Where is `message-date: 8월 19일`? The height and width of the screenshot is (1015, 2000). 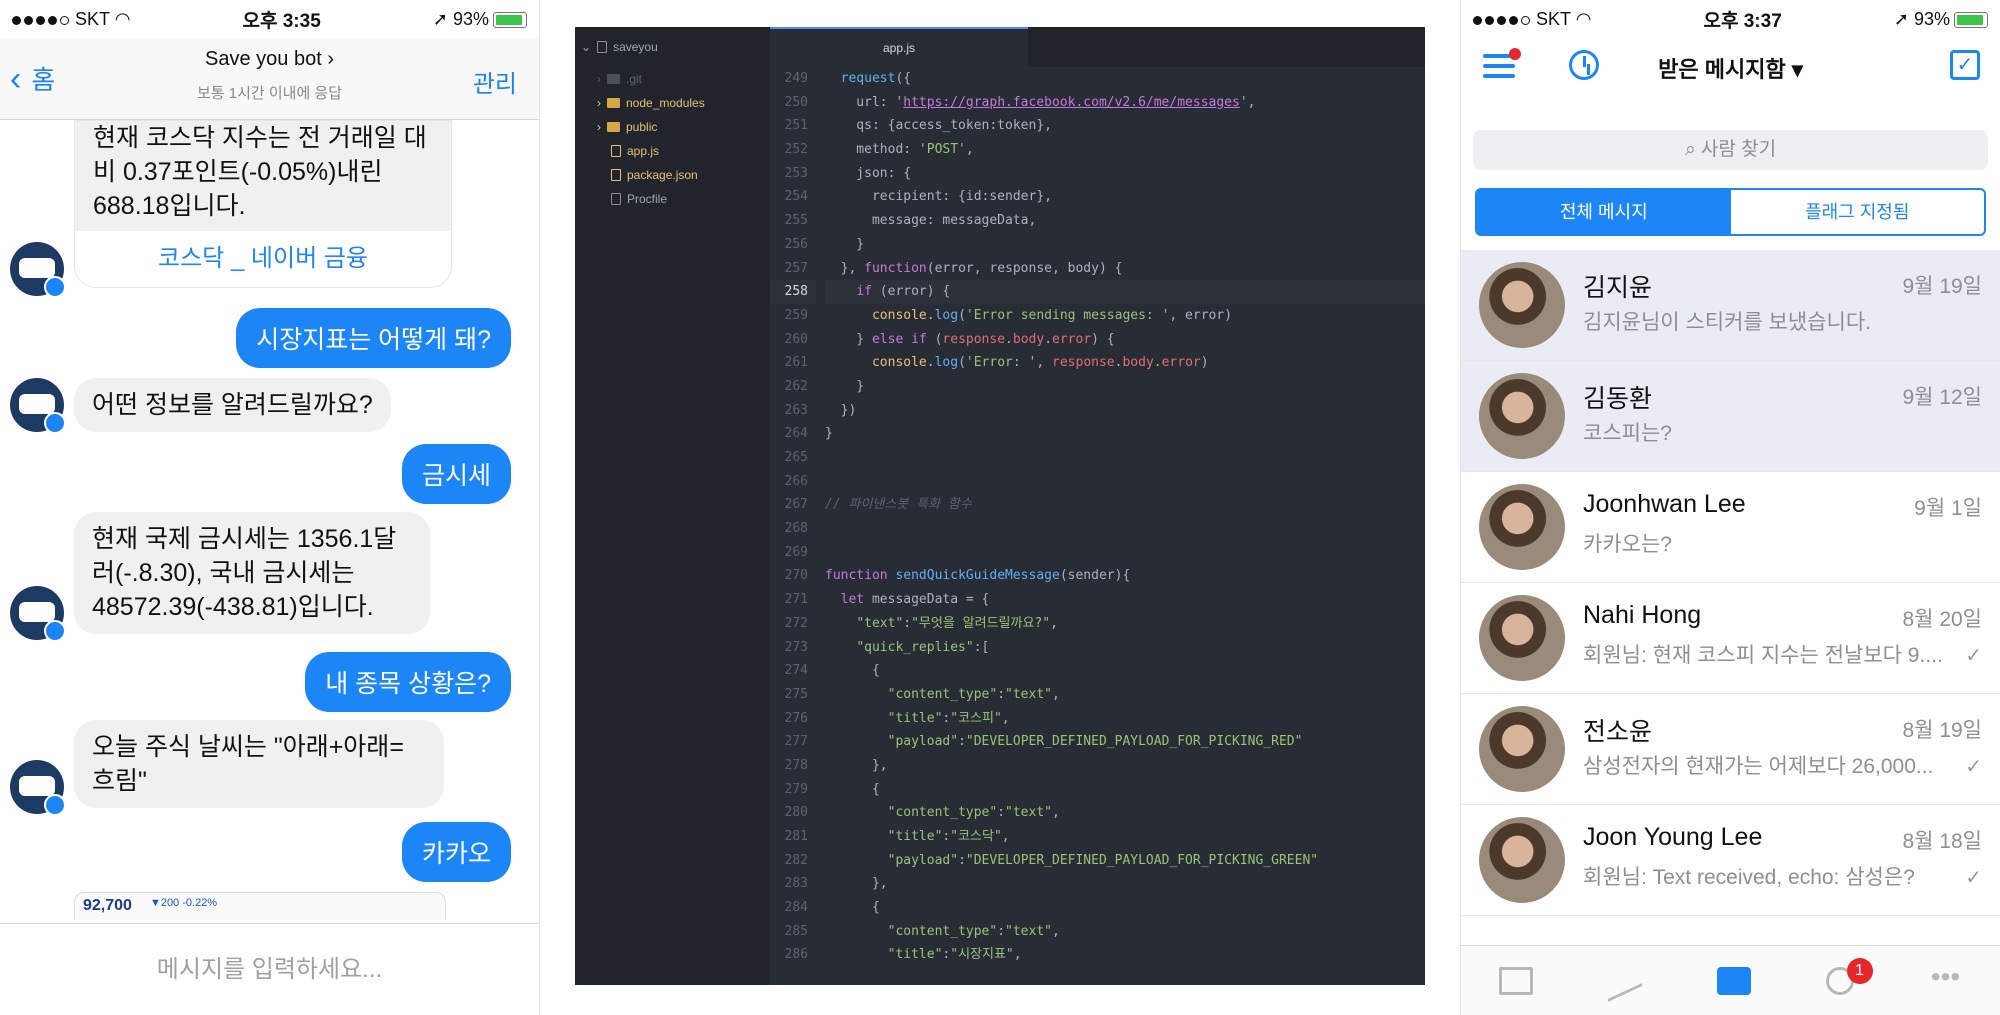
message-date: 8월 19일 is located at coordinates (1942, 730).